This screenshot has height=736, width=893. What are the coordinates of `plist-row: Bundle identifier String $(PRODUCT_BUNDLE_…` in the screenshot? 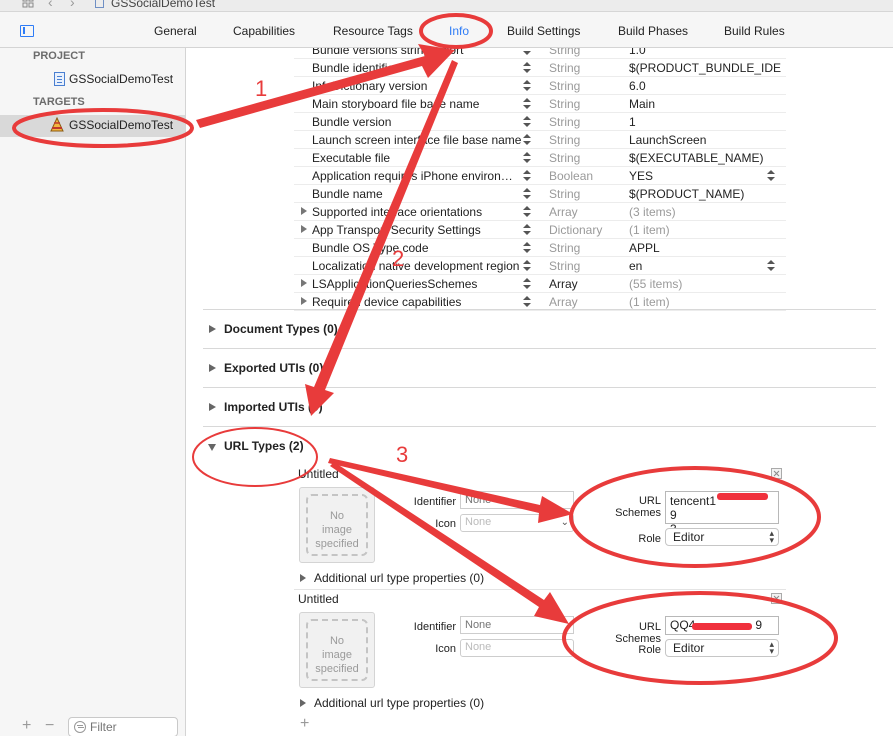 It's located at (540, 68).